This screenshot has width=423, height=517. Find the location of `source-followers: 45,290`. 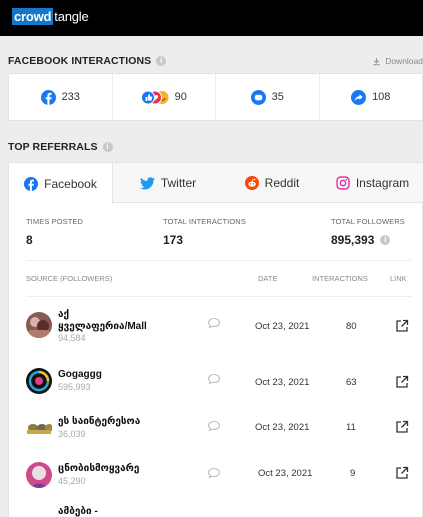

source-followers: 45,290 is located at coordinates (72, 481).